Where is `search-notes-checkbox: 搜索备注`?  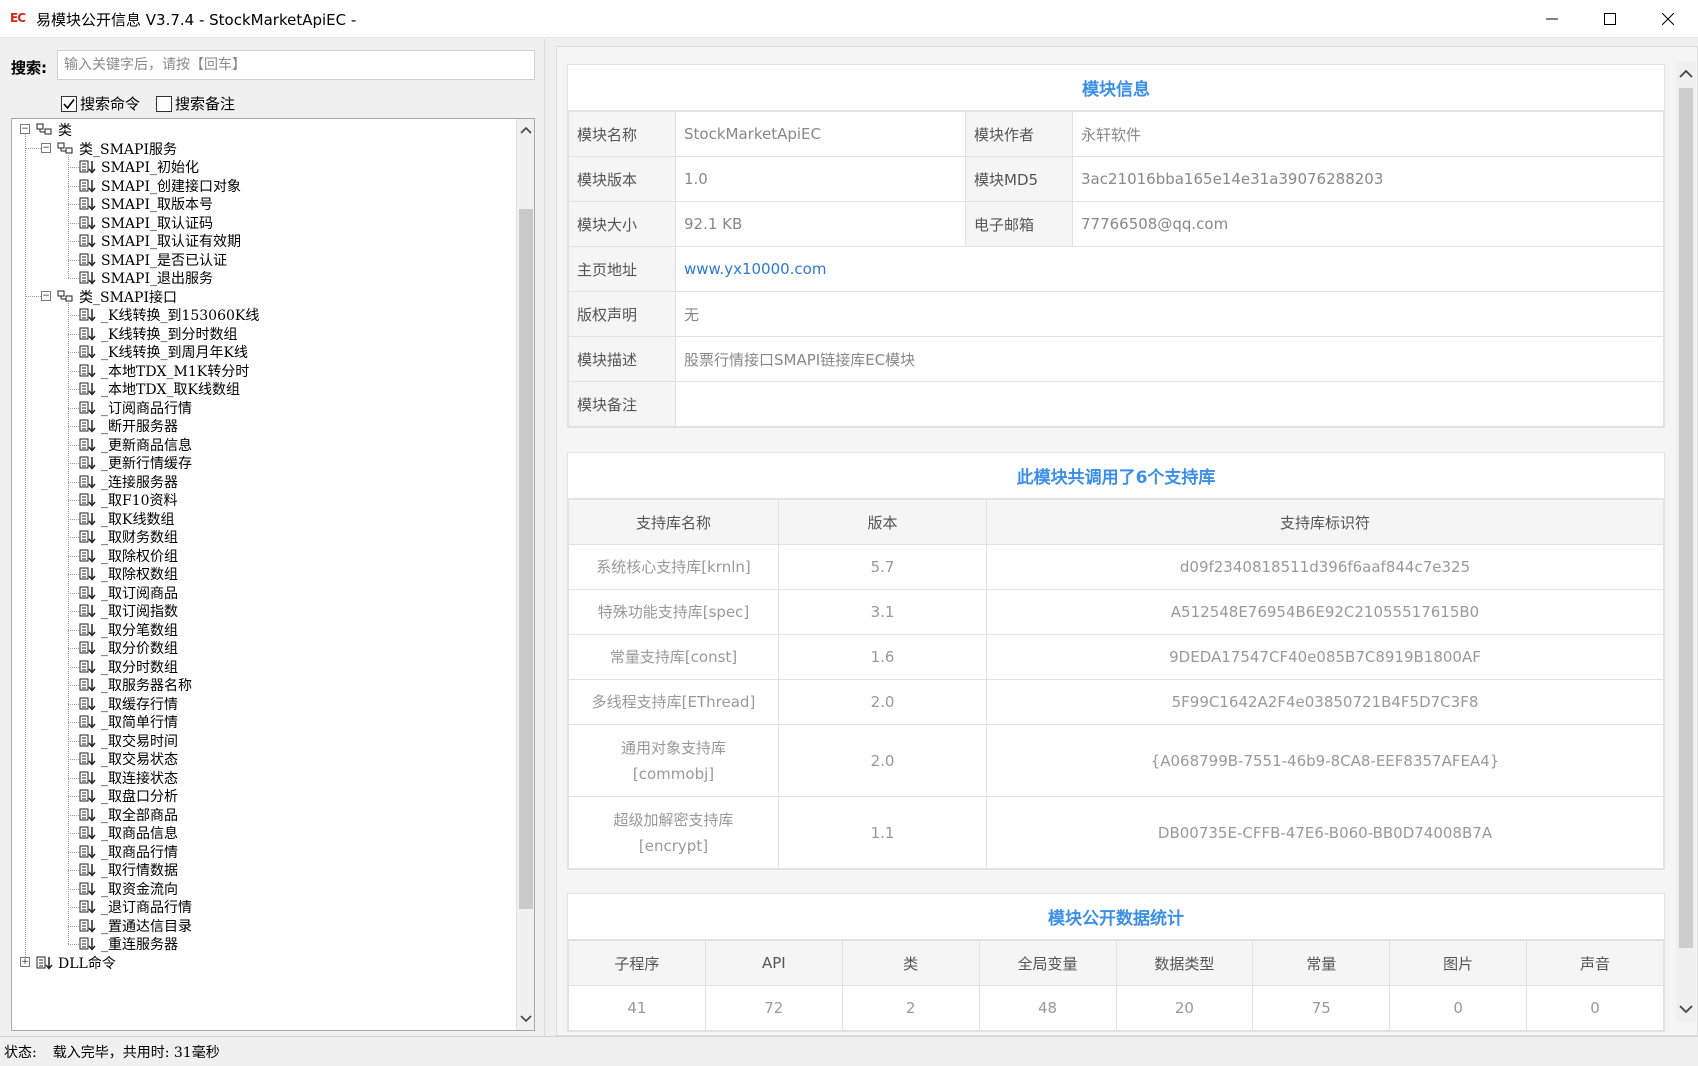 search-notes-checkbox: 搜索备注 is located at coordinates (195, 103).